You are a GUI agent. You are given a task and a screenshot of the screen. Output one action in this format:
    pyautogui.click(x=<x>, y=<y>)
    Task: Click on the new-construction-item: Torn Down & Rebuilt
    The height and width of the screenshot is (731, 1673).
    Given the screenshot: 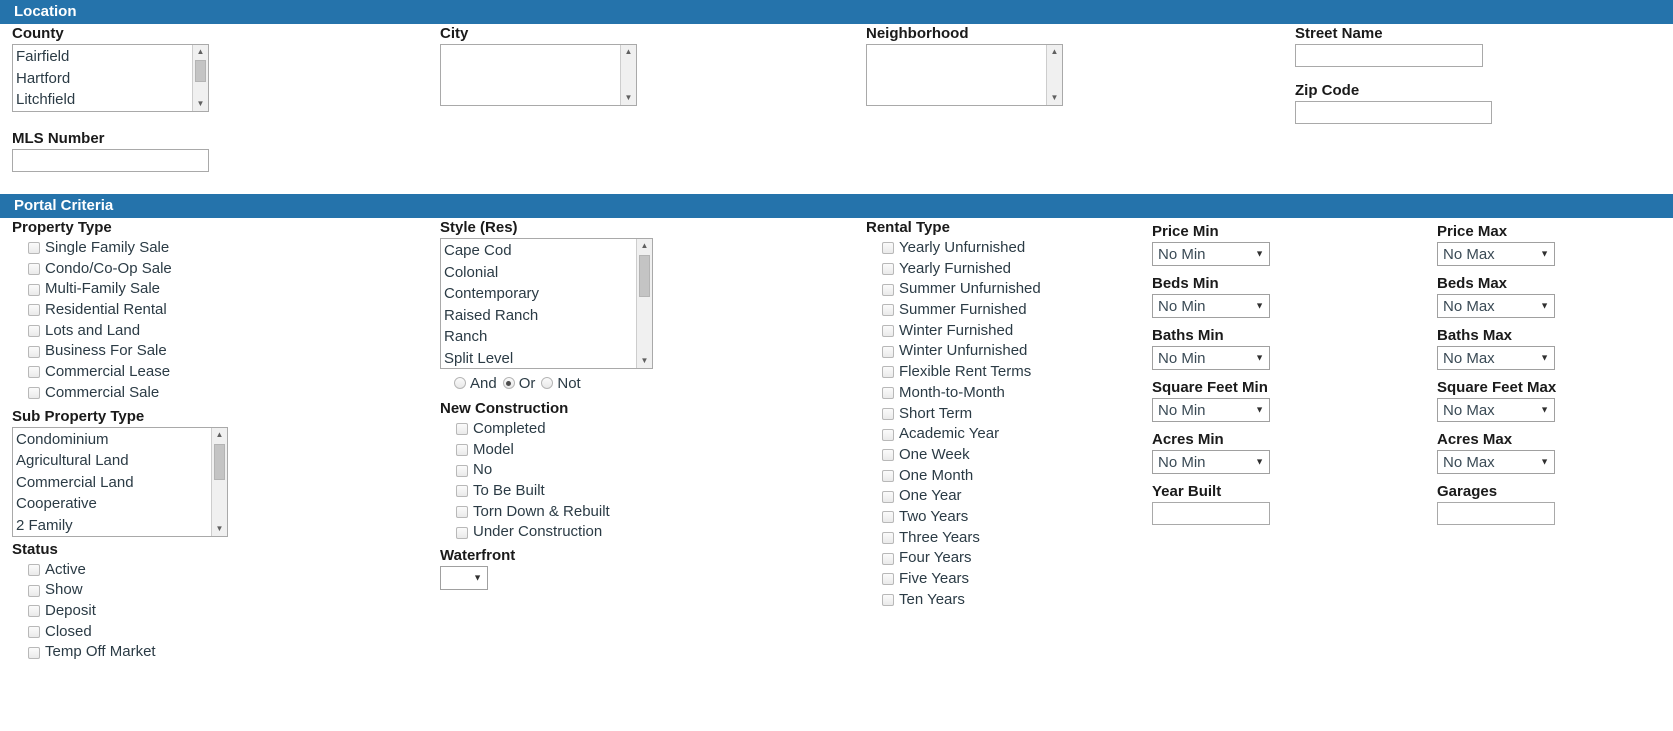 What is the action you would take?
    pyautogui.click(x=650, y=512)
    